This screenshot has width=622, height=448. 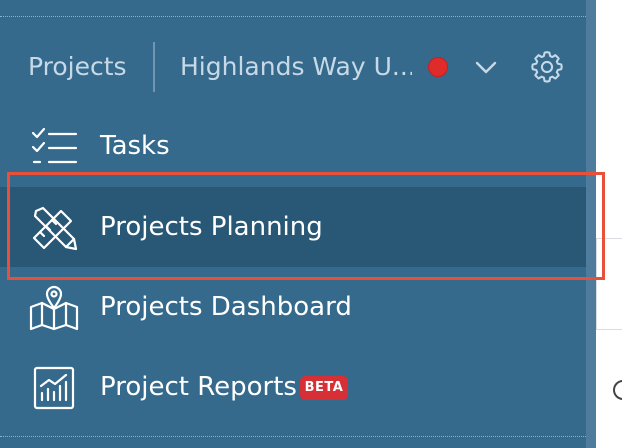 I want to click on project-dropdown-button, so click(x=486, y=67).